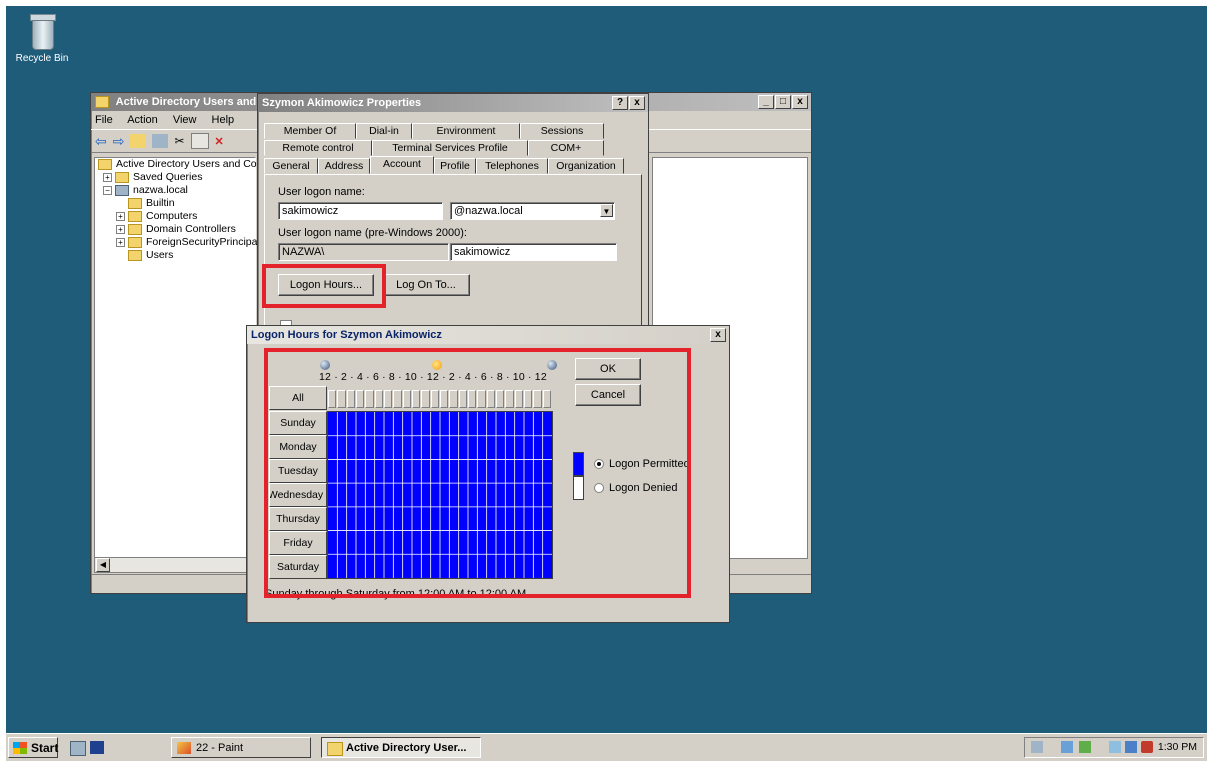 The image size is (1213, 761). What do you see at coordinates (477, 473) in the screenshot?
I see `highlight-box-hours-grid` at bounding box center [477, 473].